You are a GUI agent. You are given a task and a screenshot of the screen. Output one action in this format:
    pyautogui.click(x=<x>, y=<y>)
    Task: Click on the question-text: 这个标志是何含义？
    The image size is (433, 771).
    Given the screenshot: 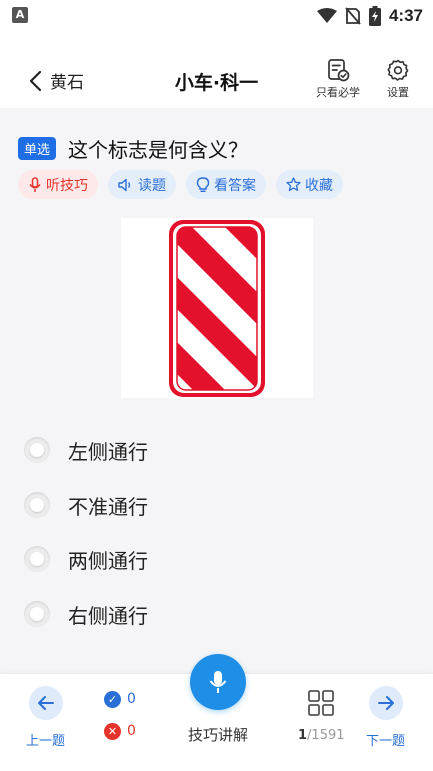 What is the action you would take?
    pyautogui.click(x=158, y=150)
    